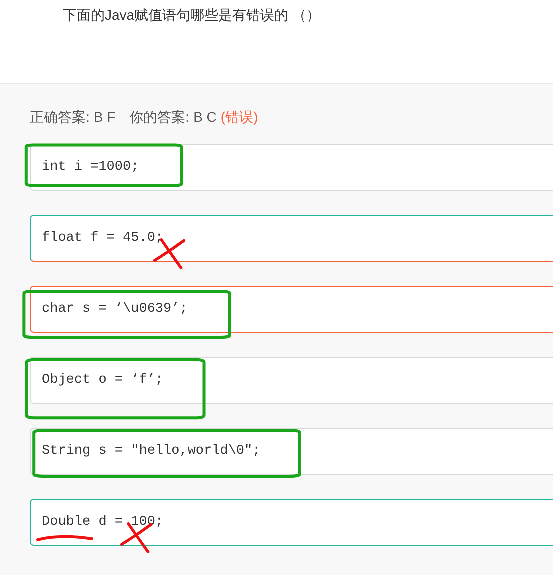  What do you see at coordinates (65, 538) in the screenshot?
I see `underline-drawing` at bounding box center [65, 538].